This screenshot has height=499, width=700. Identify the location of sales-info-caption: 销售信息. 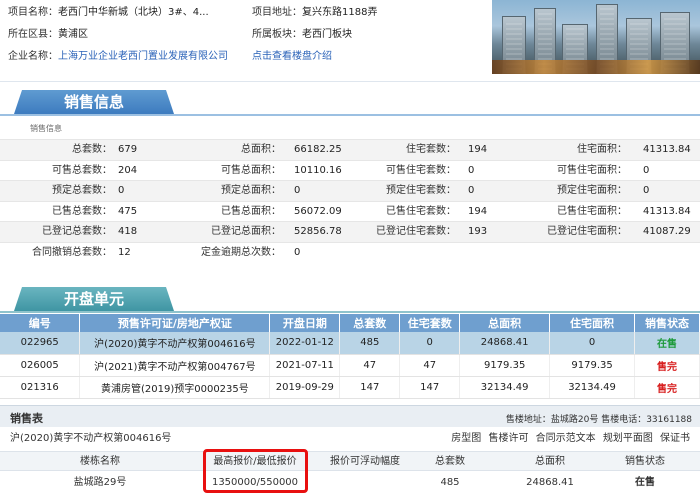
(46, 128).